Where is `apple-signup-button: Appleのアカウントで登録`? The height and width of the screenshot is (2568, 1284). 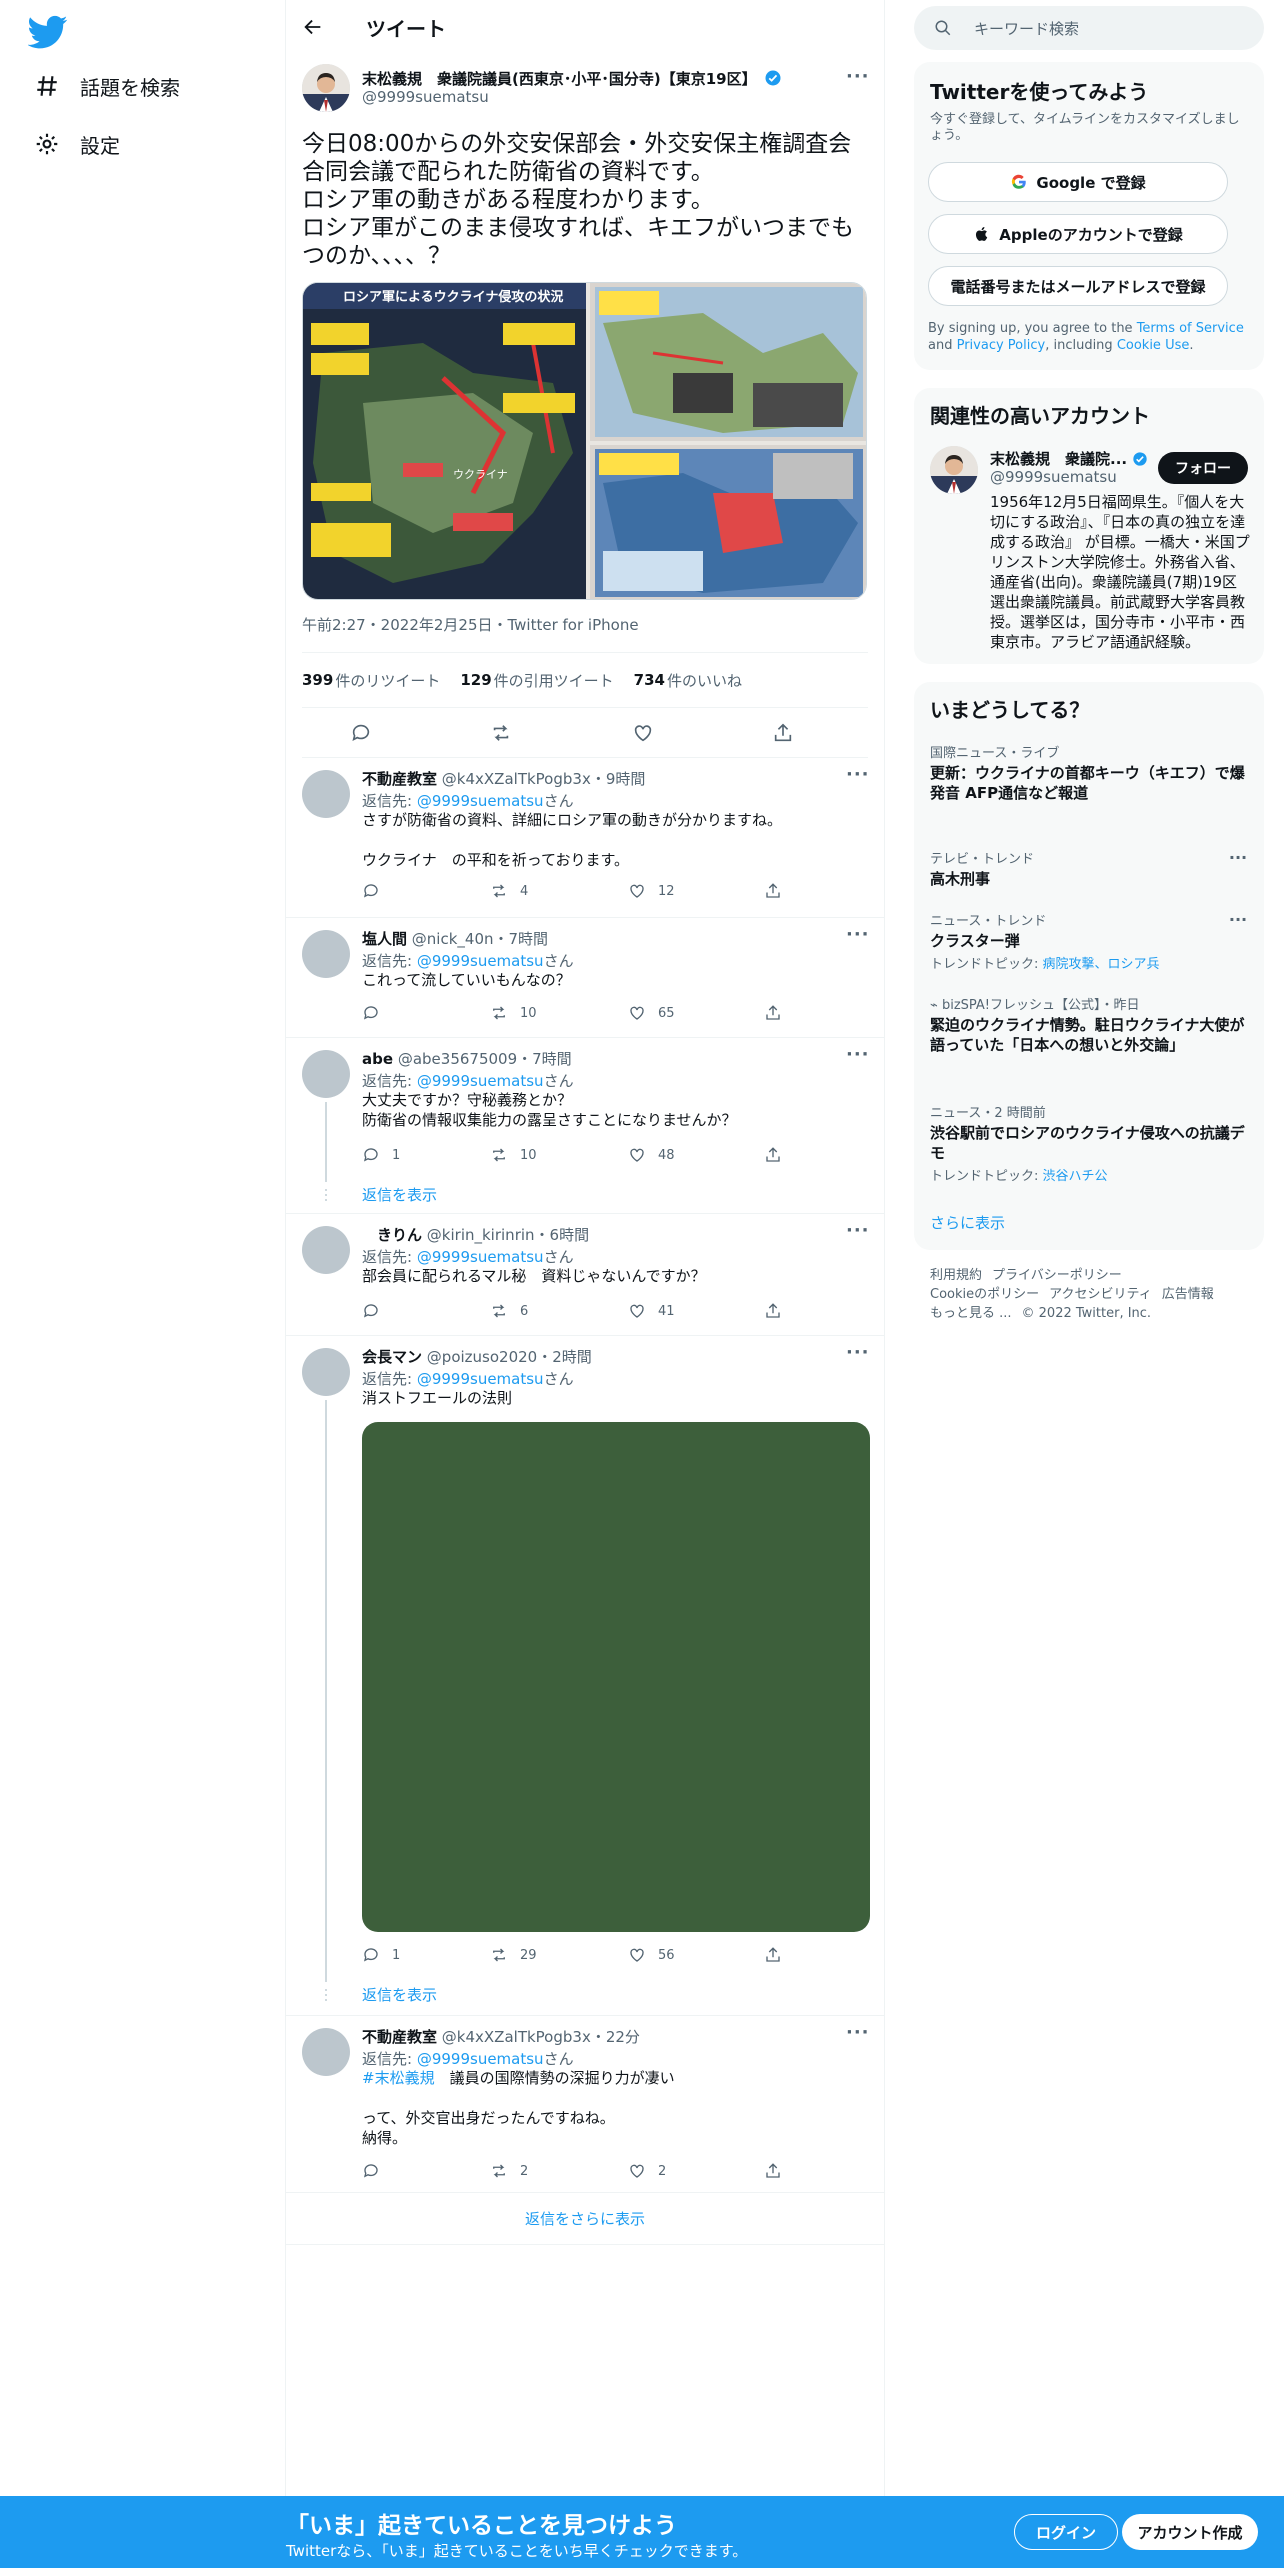 apple-signup-button: Appleのアカウントで登録 is located at coordinates (1078, 234).